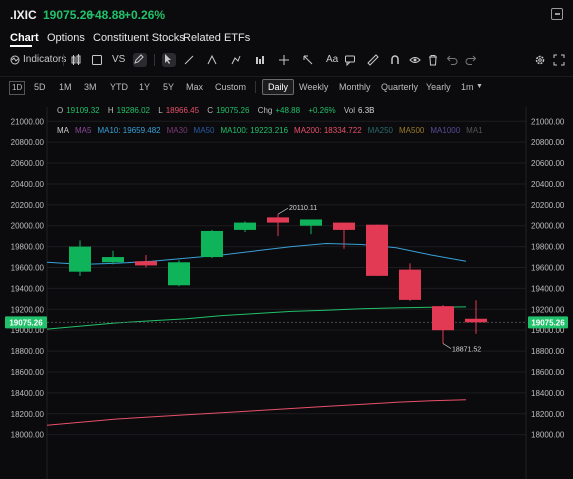 The width and height of the screenshot is (573, 479). I want to click on y-tick-label-right: 18400.00, so click(548, 393).